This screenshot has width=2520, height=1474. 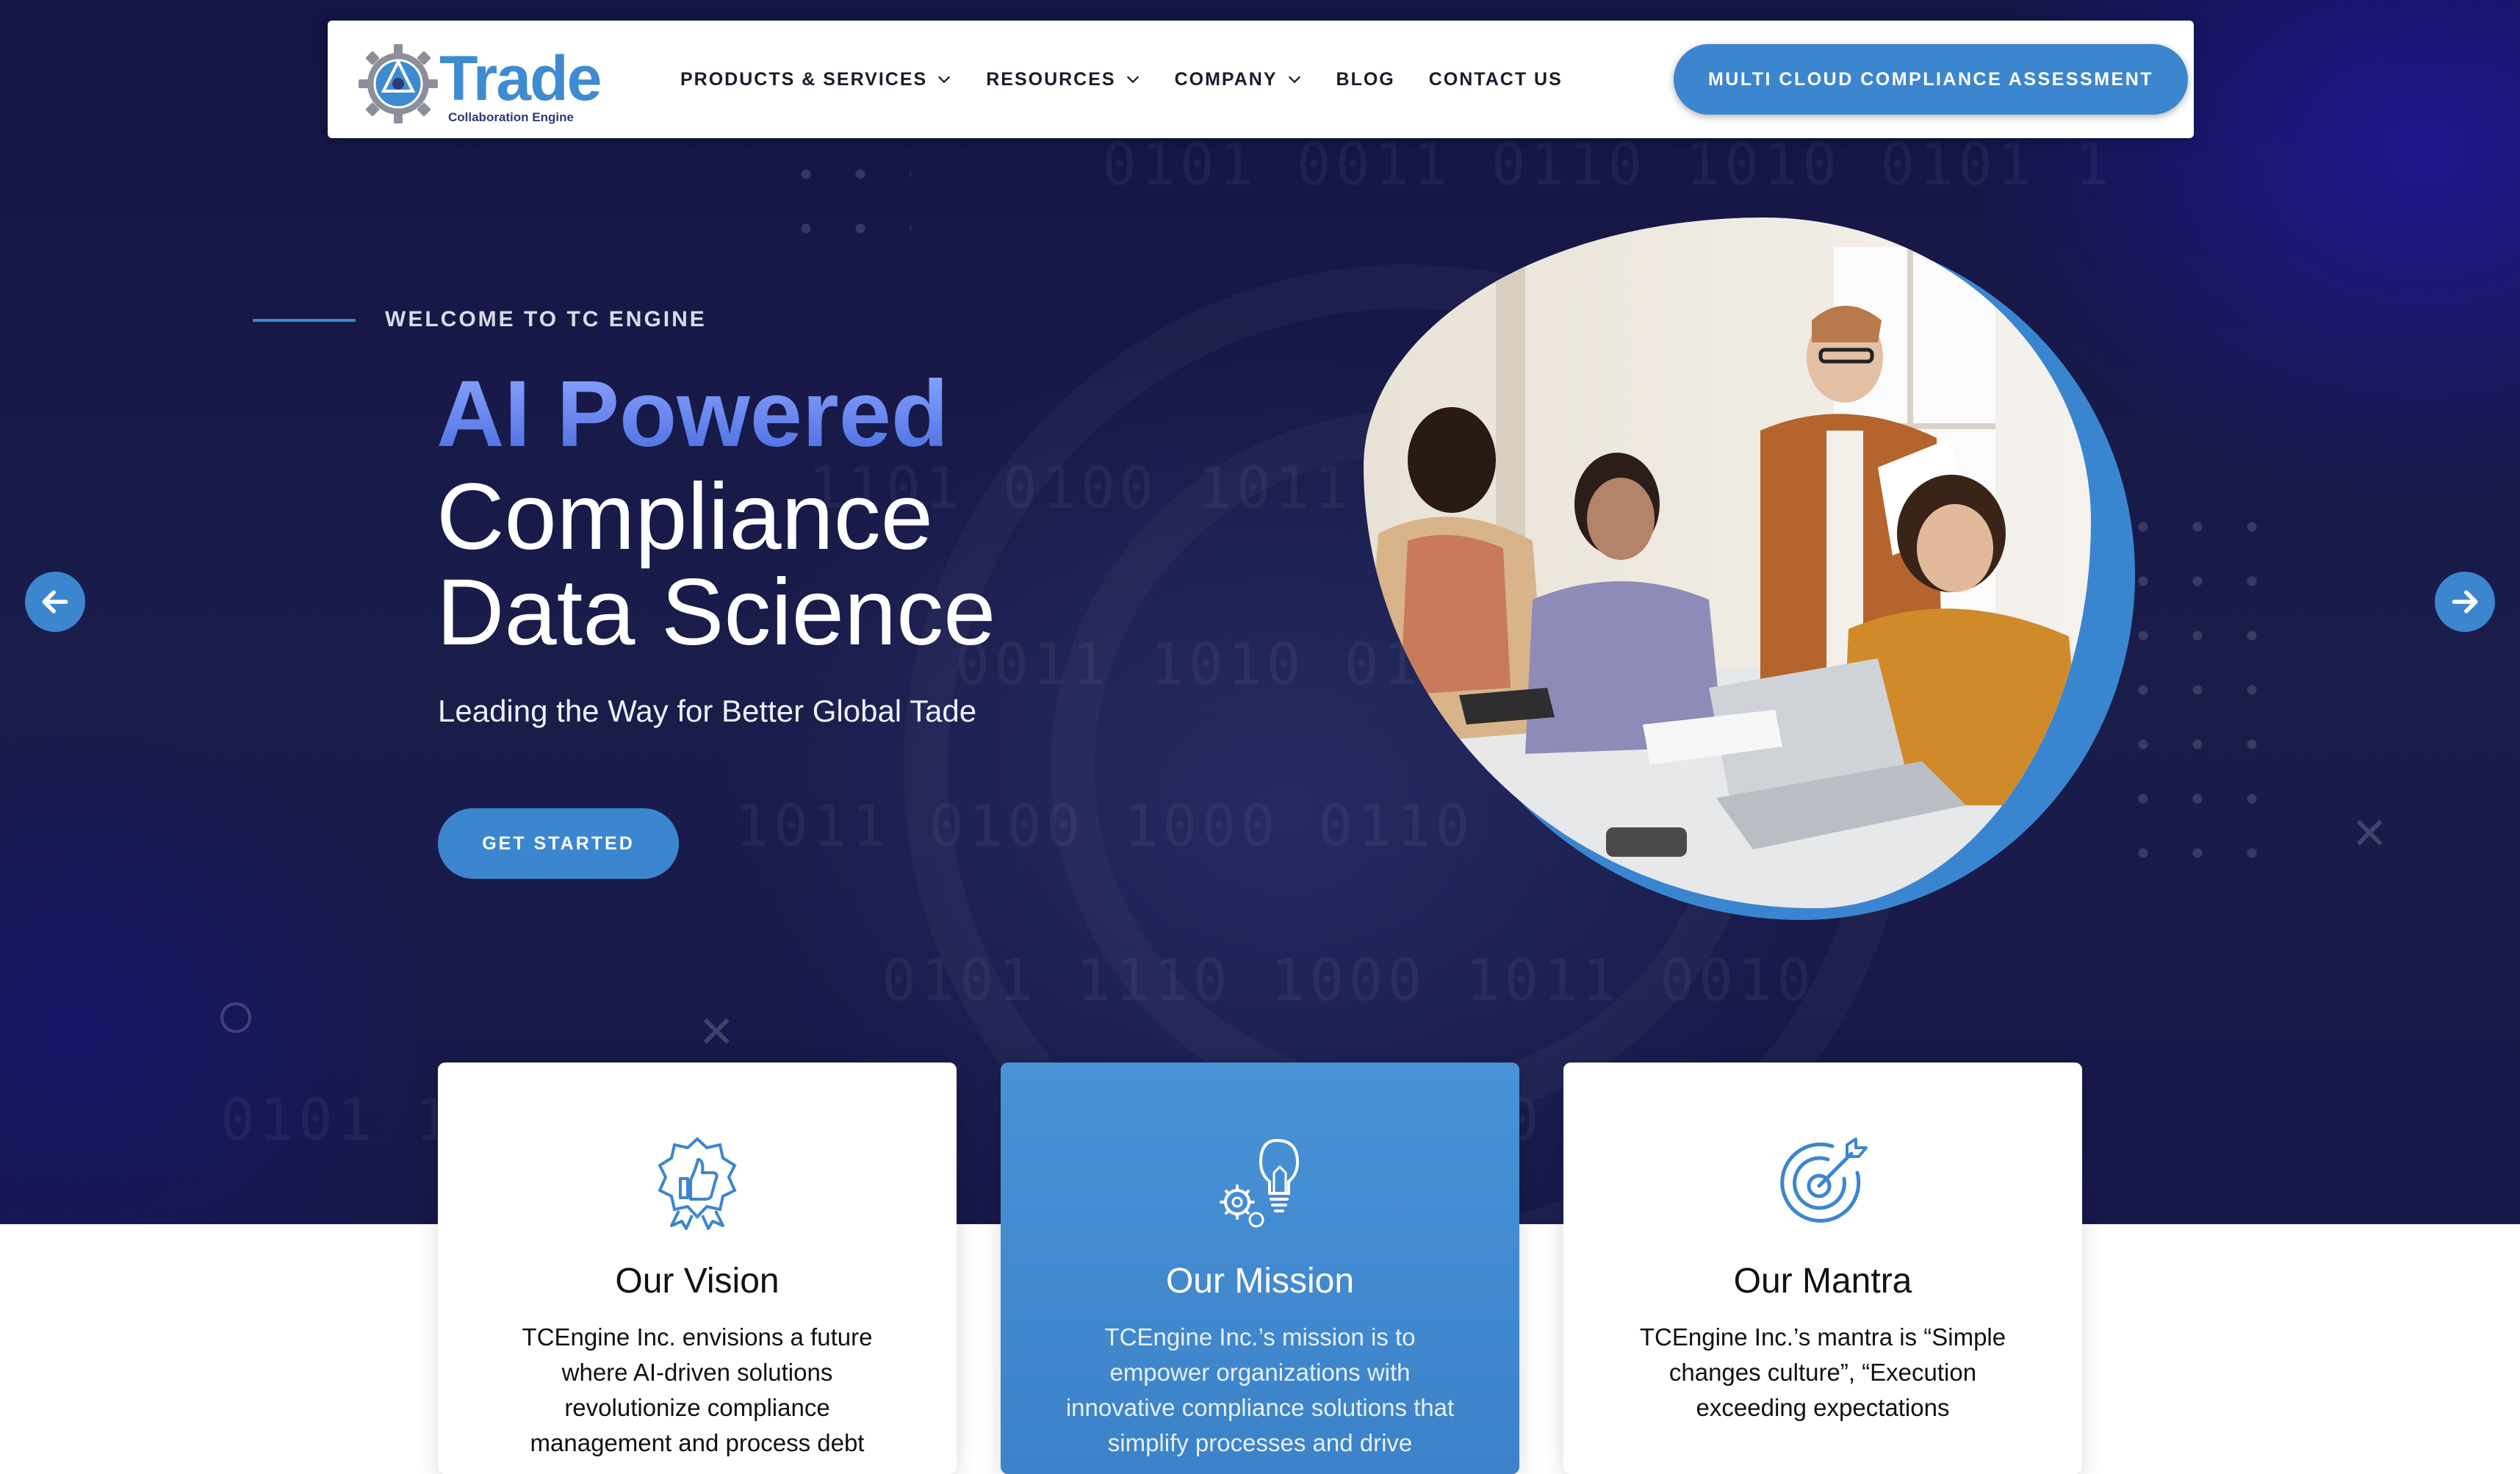 I want to click on get-started-button: GET STARTED, so click(x=558, y=843).